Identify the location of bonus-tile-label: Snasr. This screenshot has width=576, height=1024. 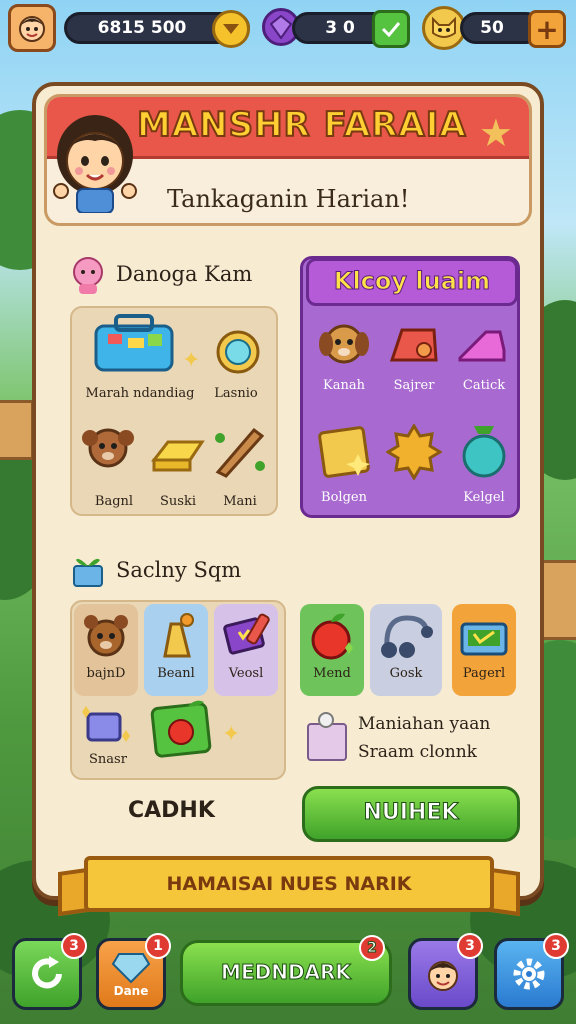
(108, 759).